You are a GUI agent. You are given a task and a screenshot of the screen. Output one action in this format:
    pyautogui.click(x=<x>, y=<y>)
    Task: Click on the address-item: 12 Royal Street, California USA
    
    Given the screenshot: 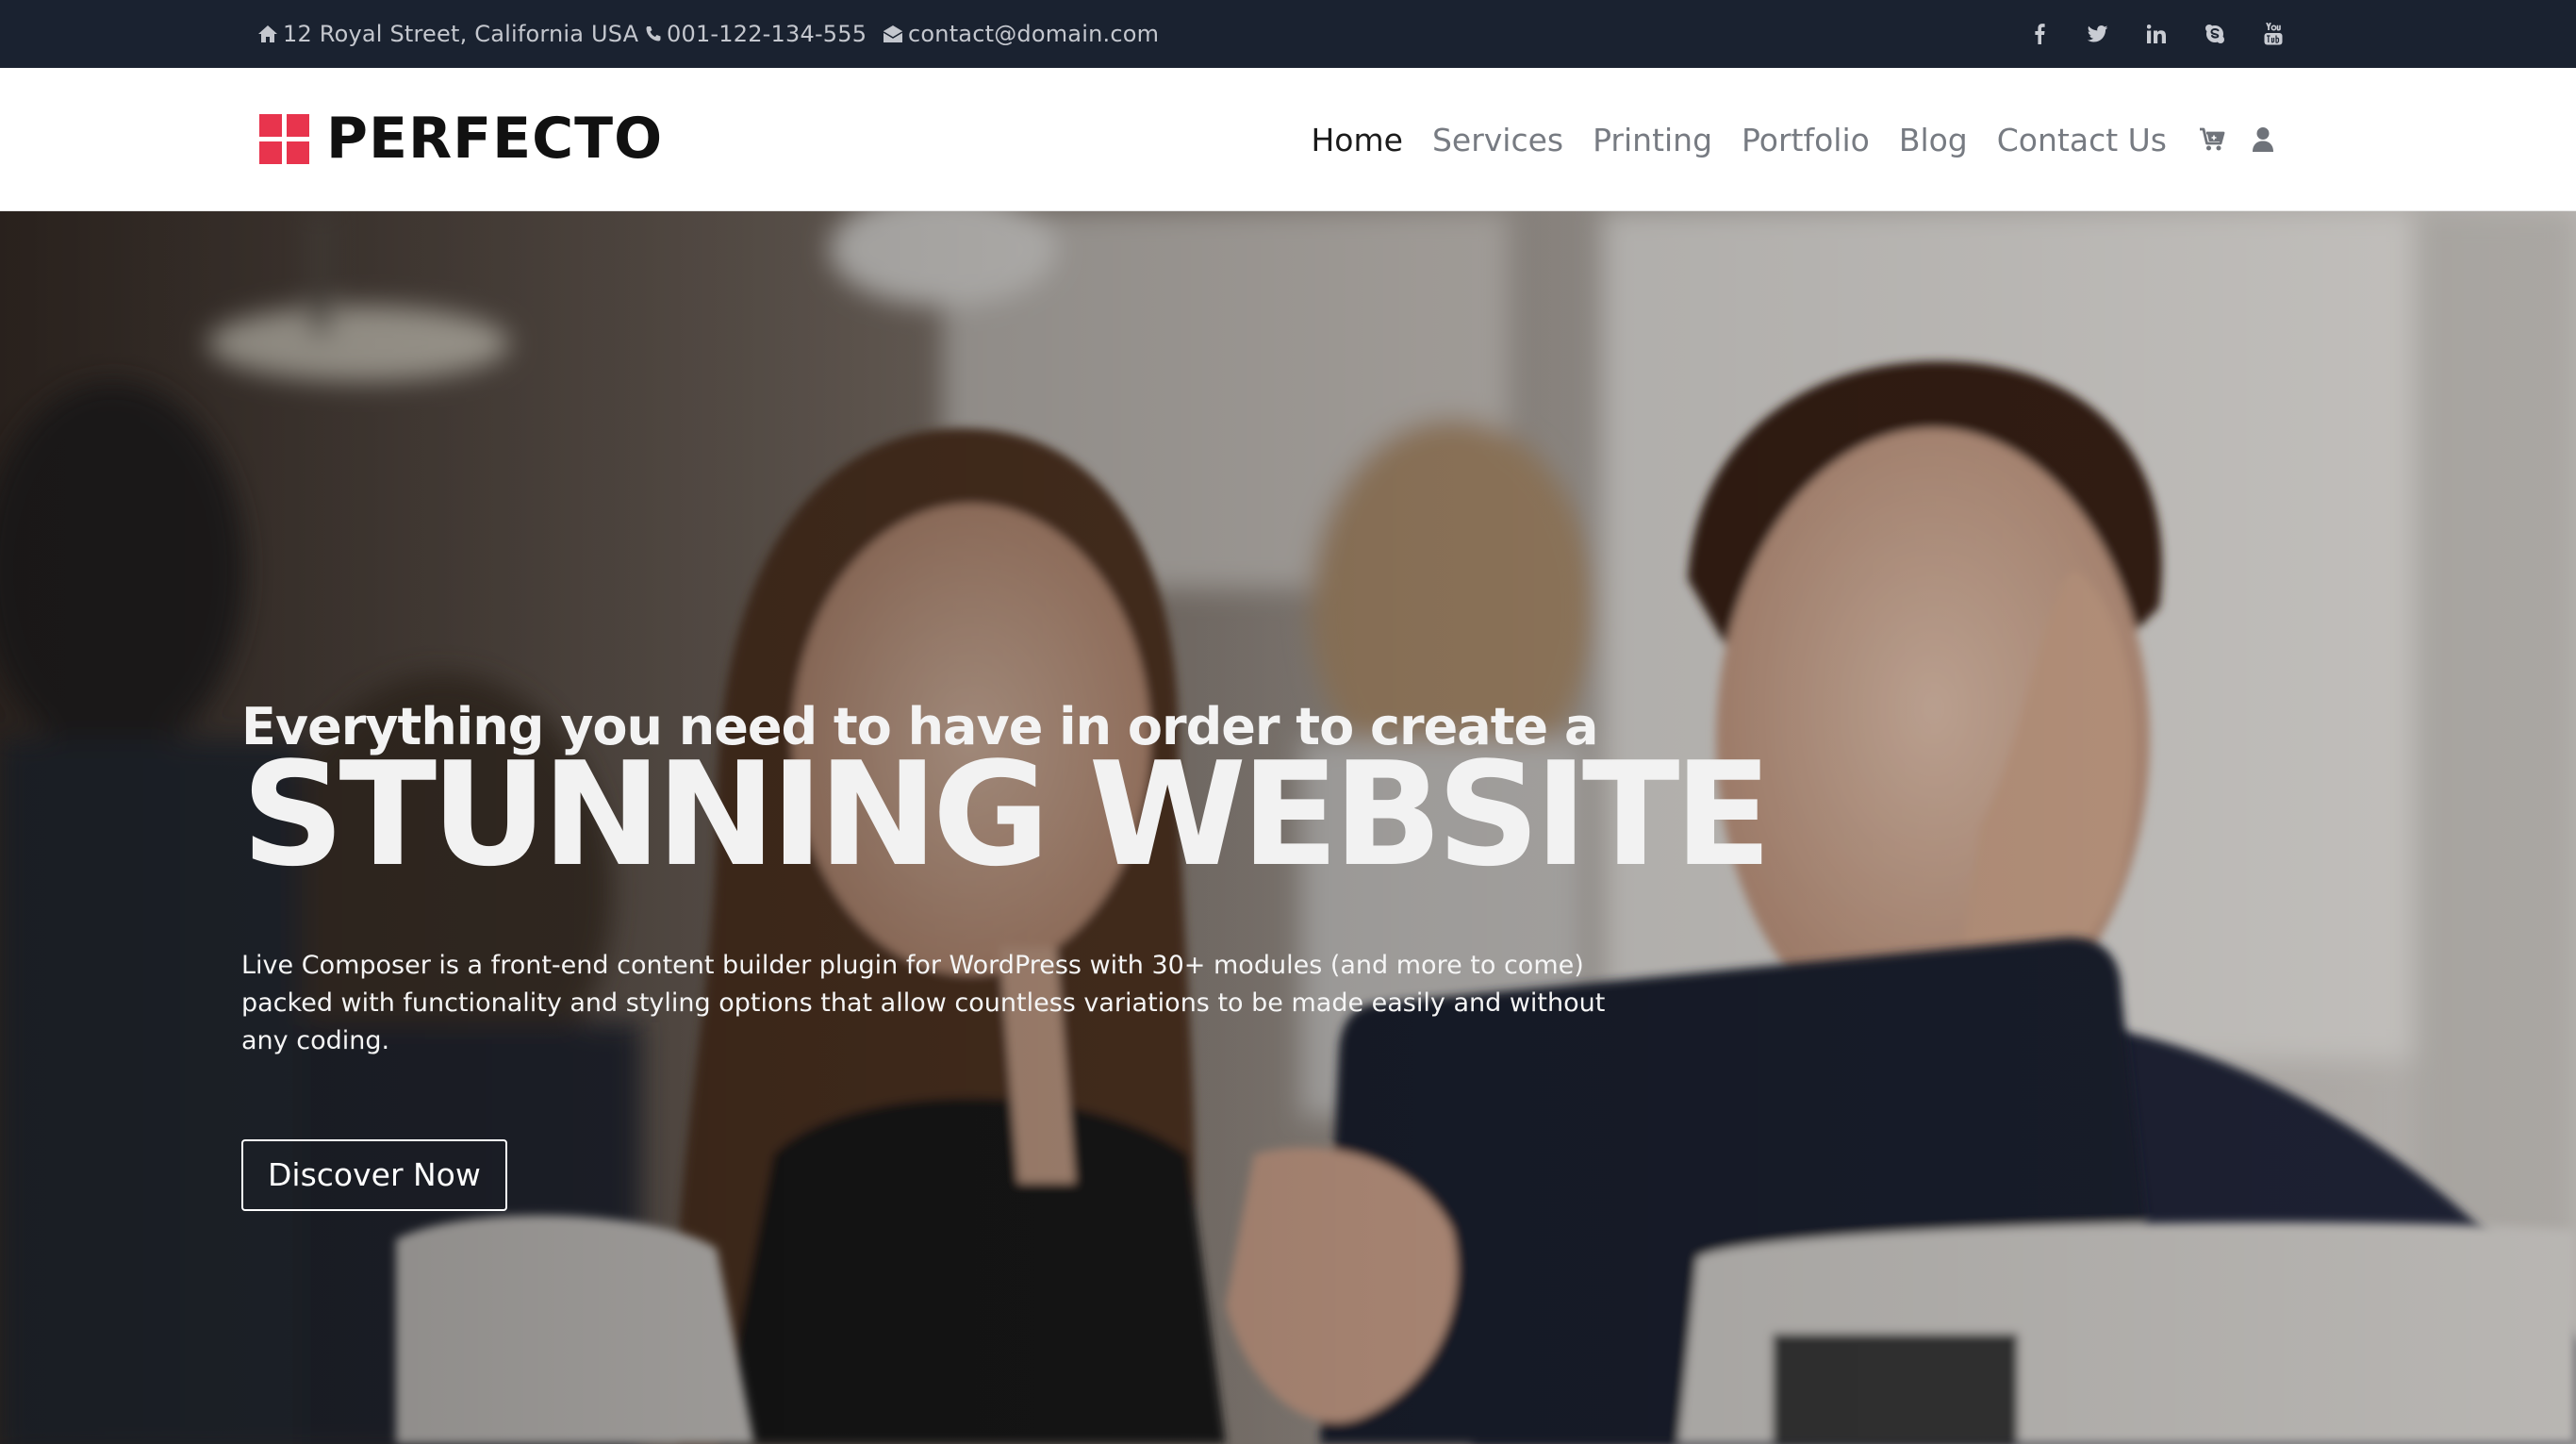 What is the action you would take?
    pyautogui.click(x=447, y=34)
    